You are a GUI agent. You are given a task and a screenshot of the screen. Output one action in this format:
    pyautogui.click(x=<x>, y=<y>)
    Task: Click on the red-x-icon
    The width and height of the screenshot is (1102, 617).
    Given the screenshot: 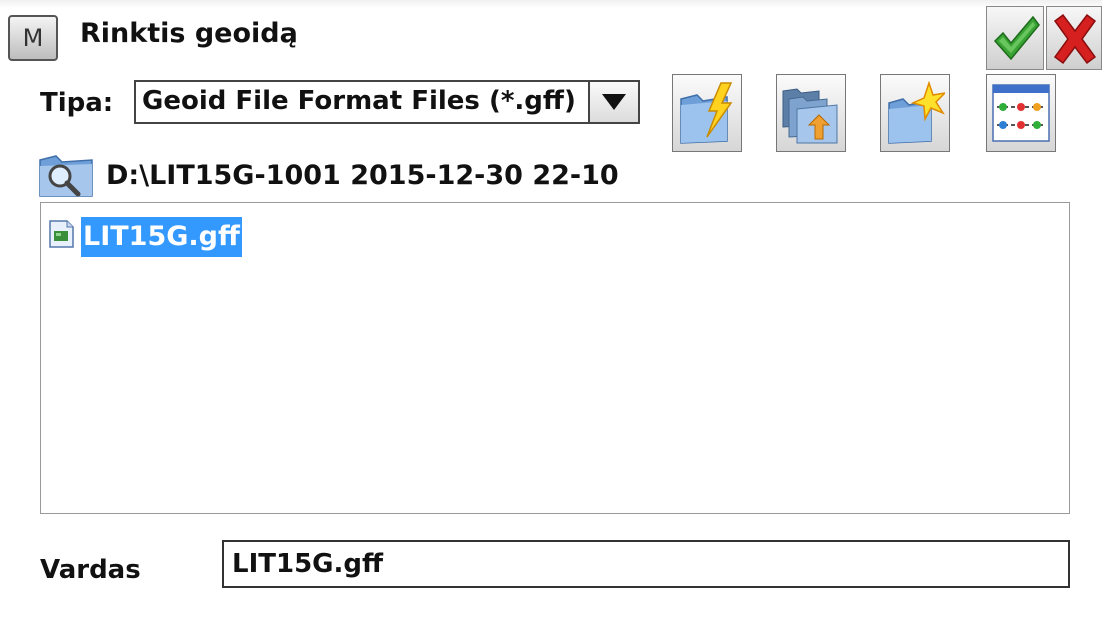 What is the action you would take?
    pyautogui.click(x=1075, y=39)
    